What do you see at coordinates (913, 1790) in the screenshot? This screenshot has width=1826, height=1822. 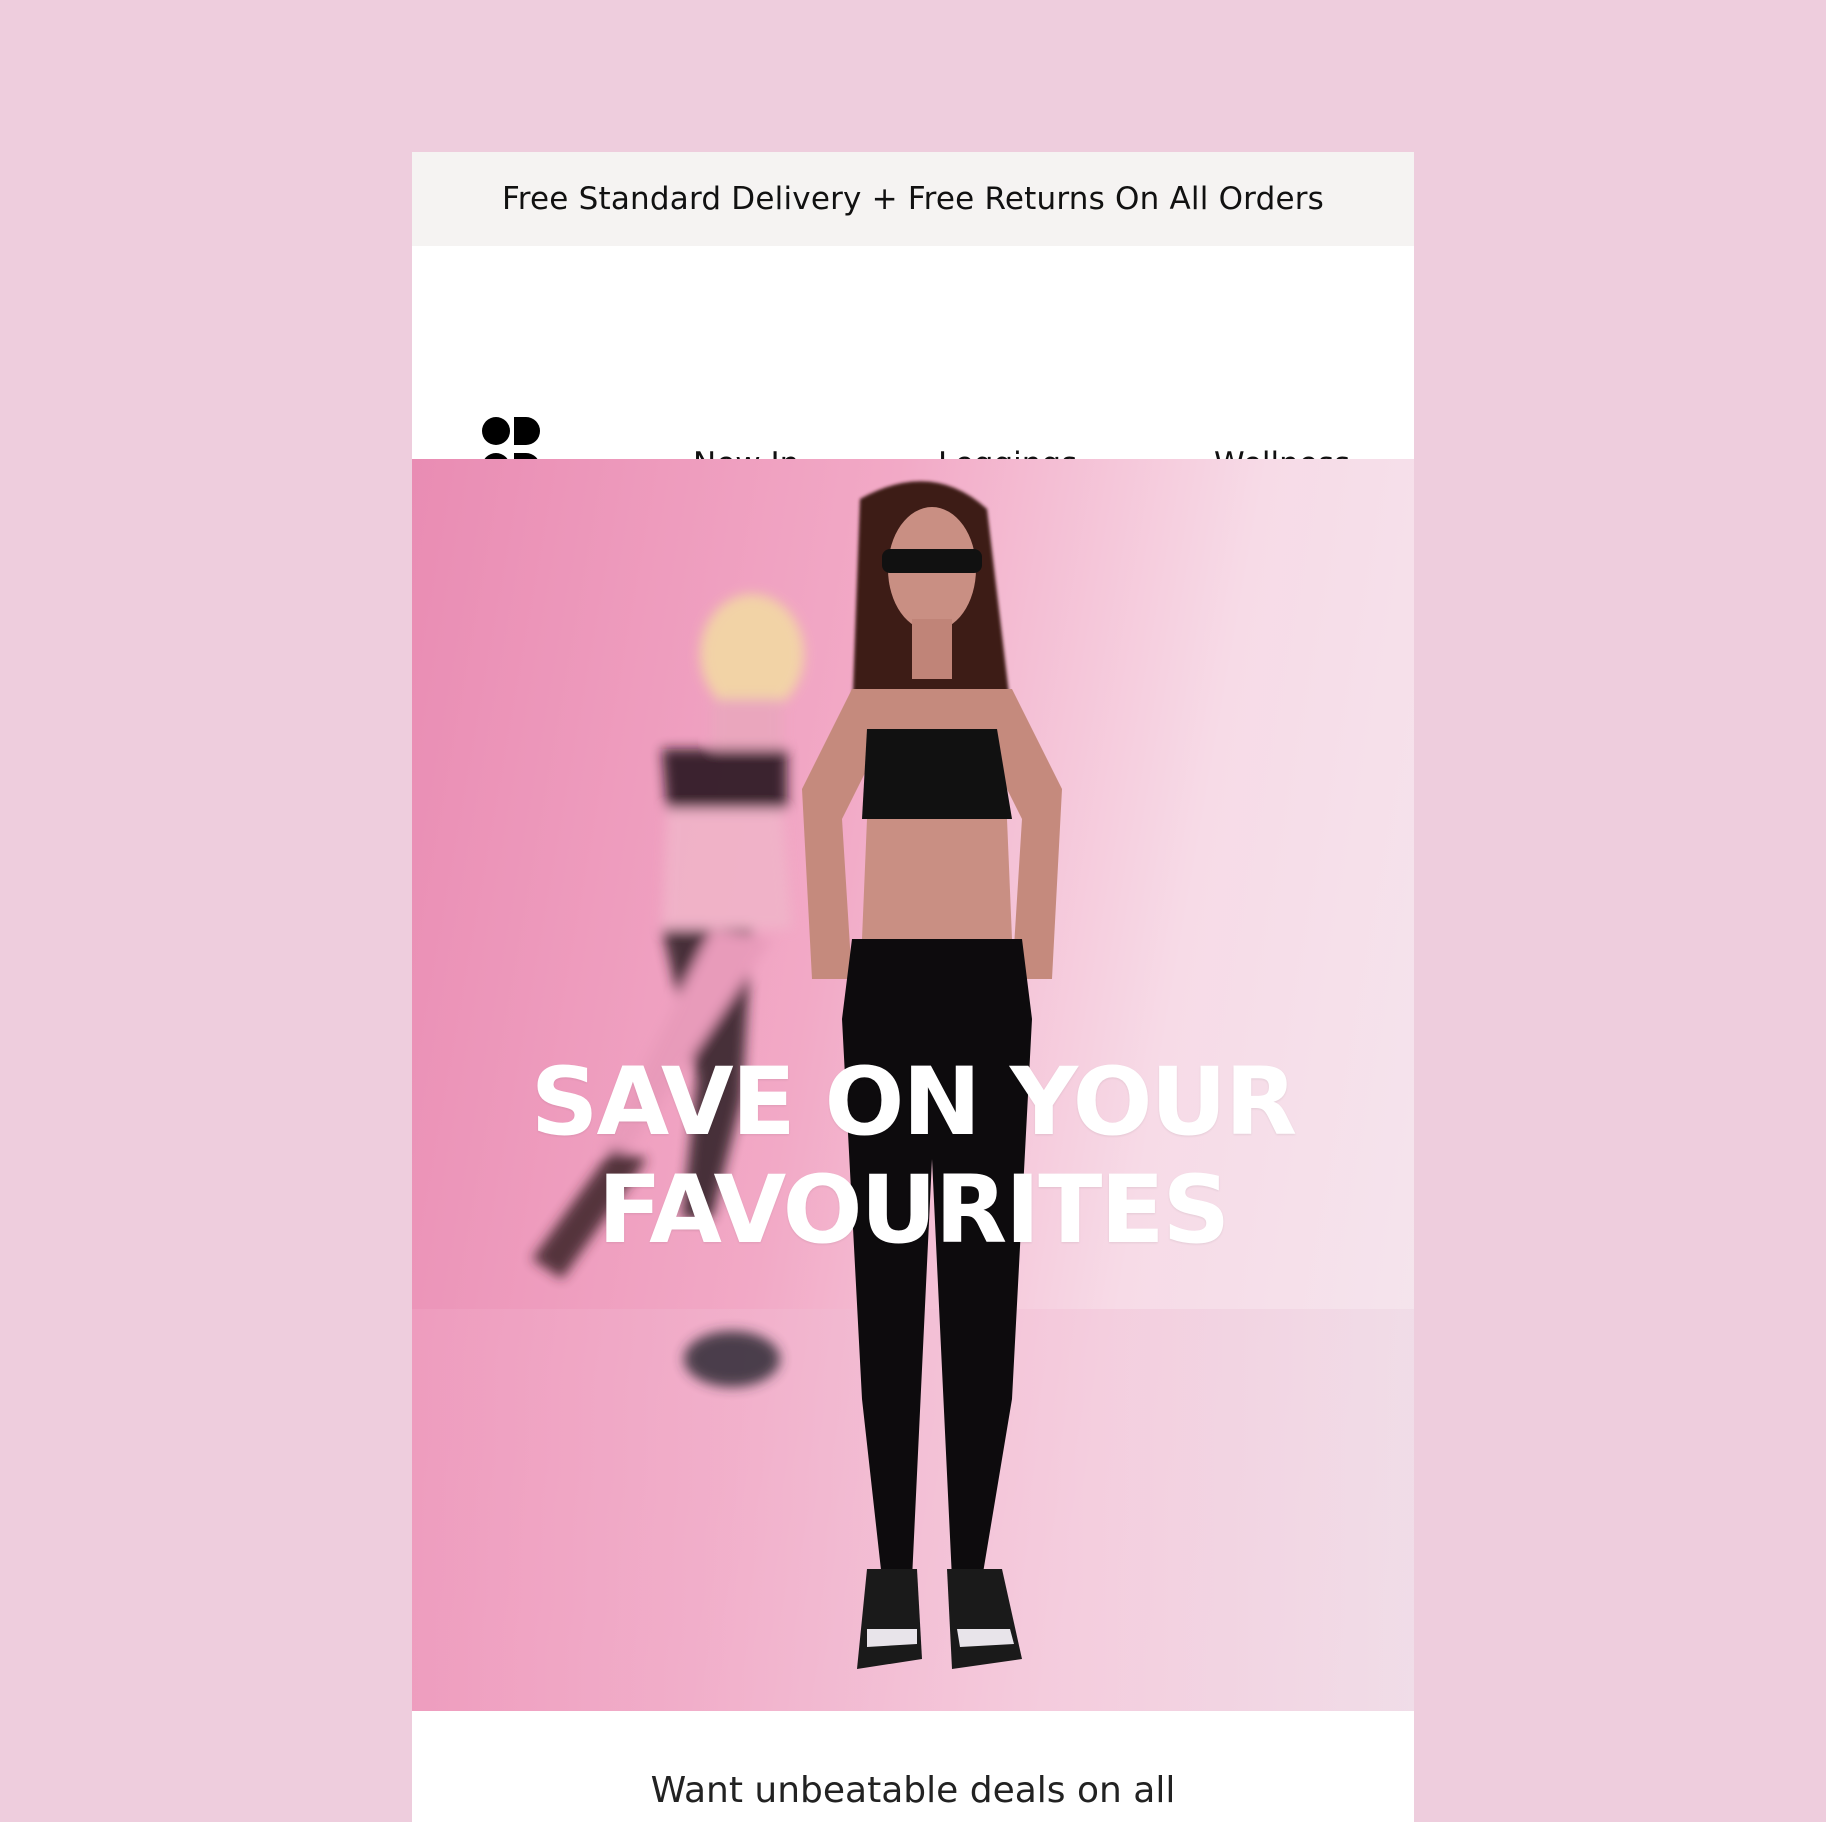 I see `intro-text: Want unbeatable deals on all` at bounding box center [913, 1790].